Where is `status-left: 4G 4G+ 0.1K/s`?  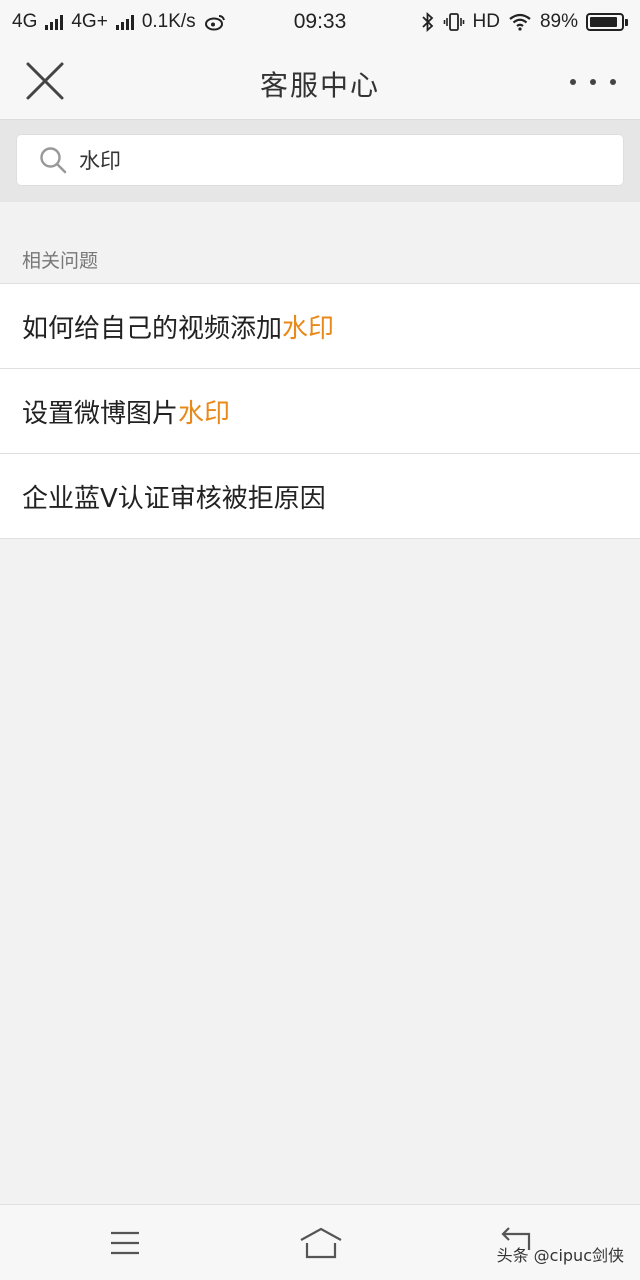 status-left: 4G 4G+ 0.1K/s is located at coordinates (119, 22).